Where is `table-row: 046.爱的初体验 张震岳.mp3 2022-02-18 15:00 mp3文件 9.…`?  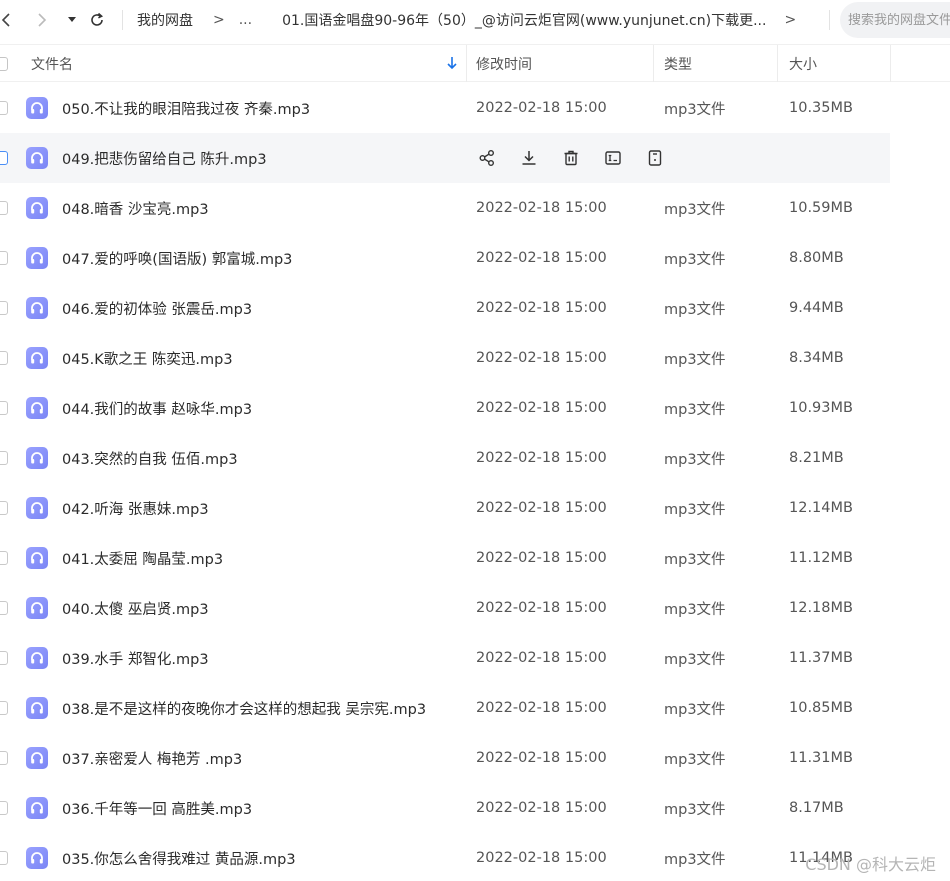 table-row: 046.爱的初体验 张震岳.mp3 2022-02-18 15:00 mp3文件 9.… is located at coordinates (475, 308).